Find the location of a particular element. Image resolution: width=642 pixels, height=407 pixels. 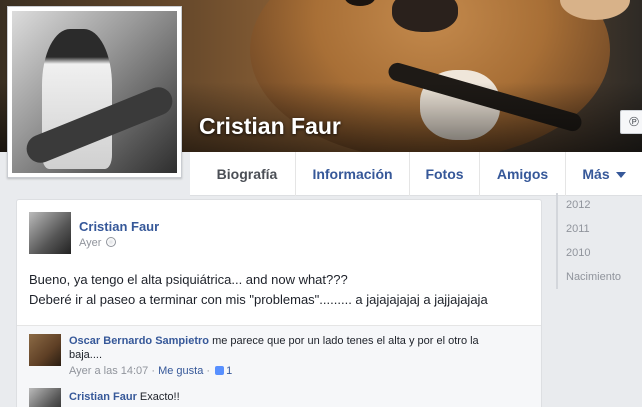

timeline-years: 2012 2011 2010 Nacimiento is located at coordinates (599, 241).